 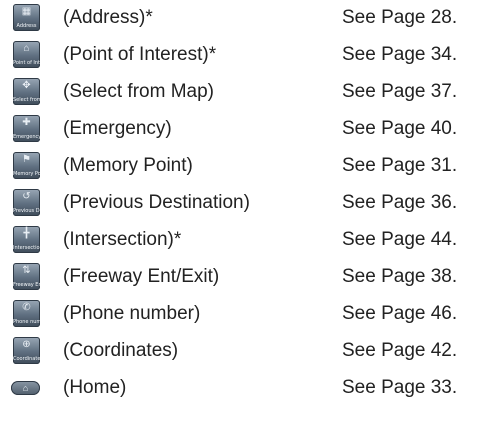 I want to click on item-label: (Memory Point), so click(x=128, y=165).